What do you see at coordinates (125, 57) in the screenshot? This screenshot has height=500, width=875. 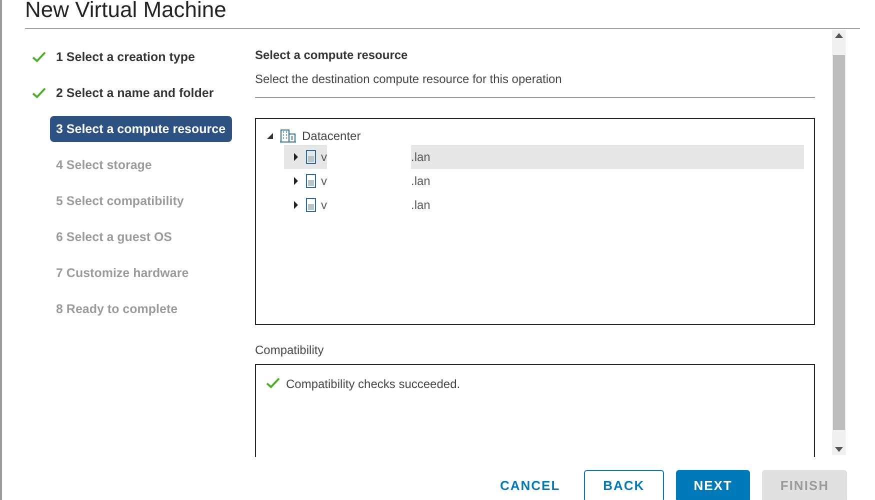 I see `wizard-step: 1 Select a creation type` at bounding box center [125, 57].